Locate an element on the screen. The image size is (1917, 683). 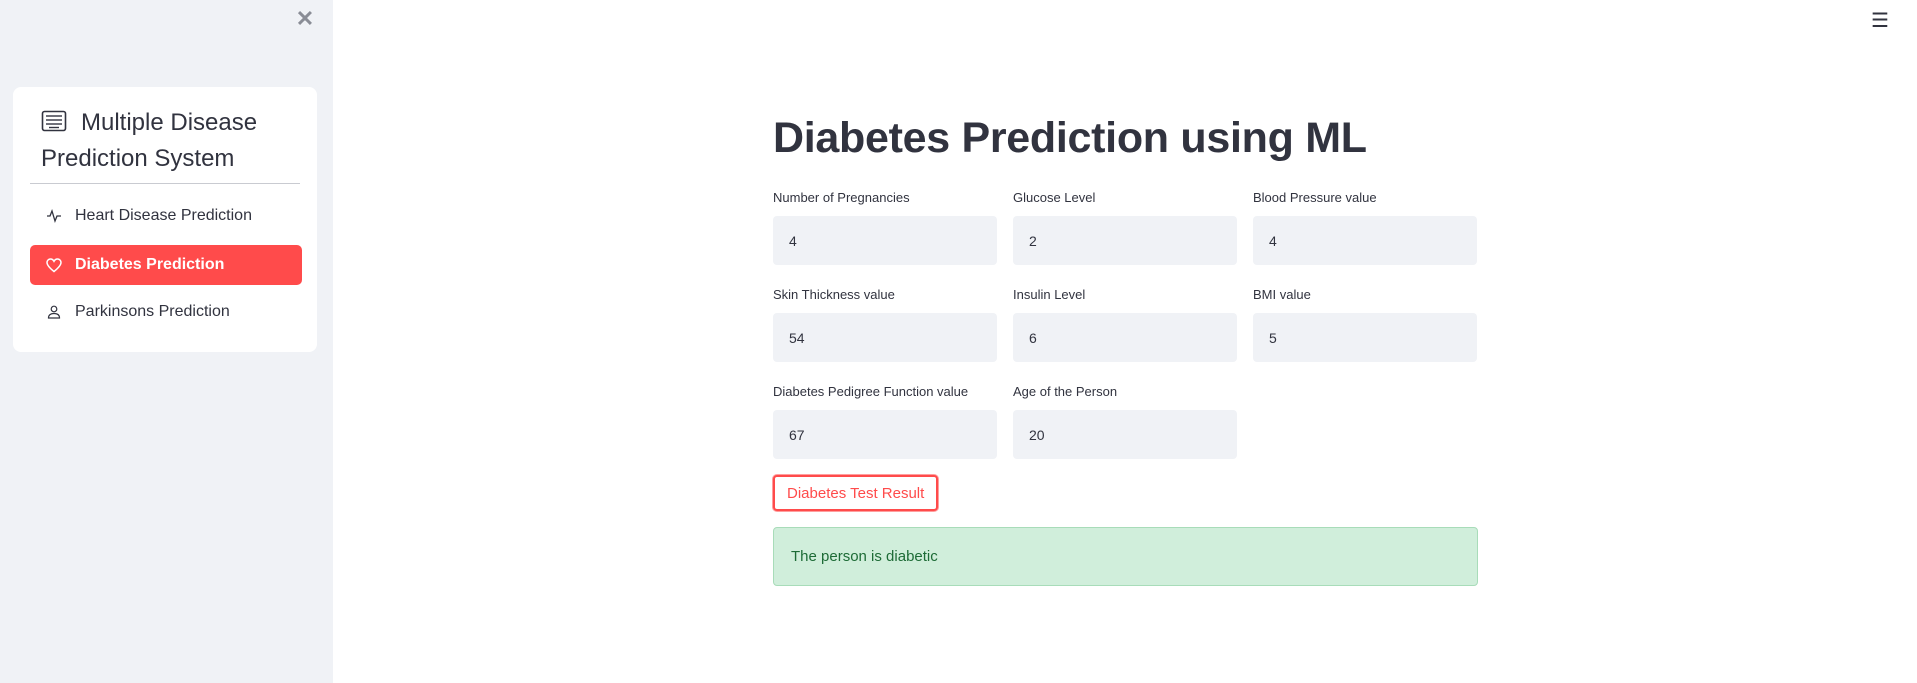
heart-icon is located at coordinates (54, 265).